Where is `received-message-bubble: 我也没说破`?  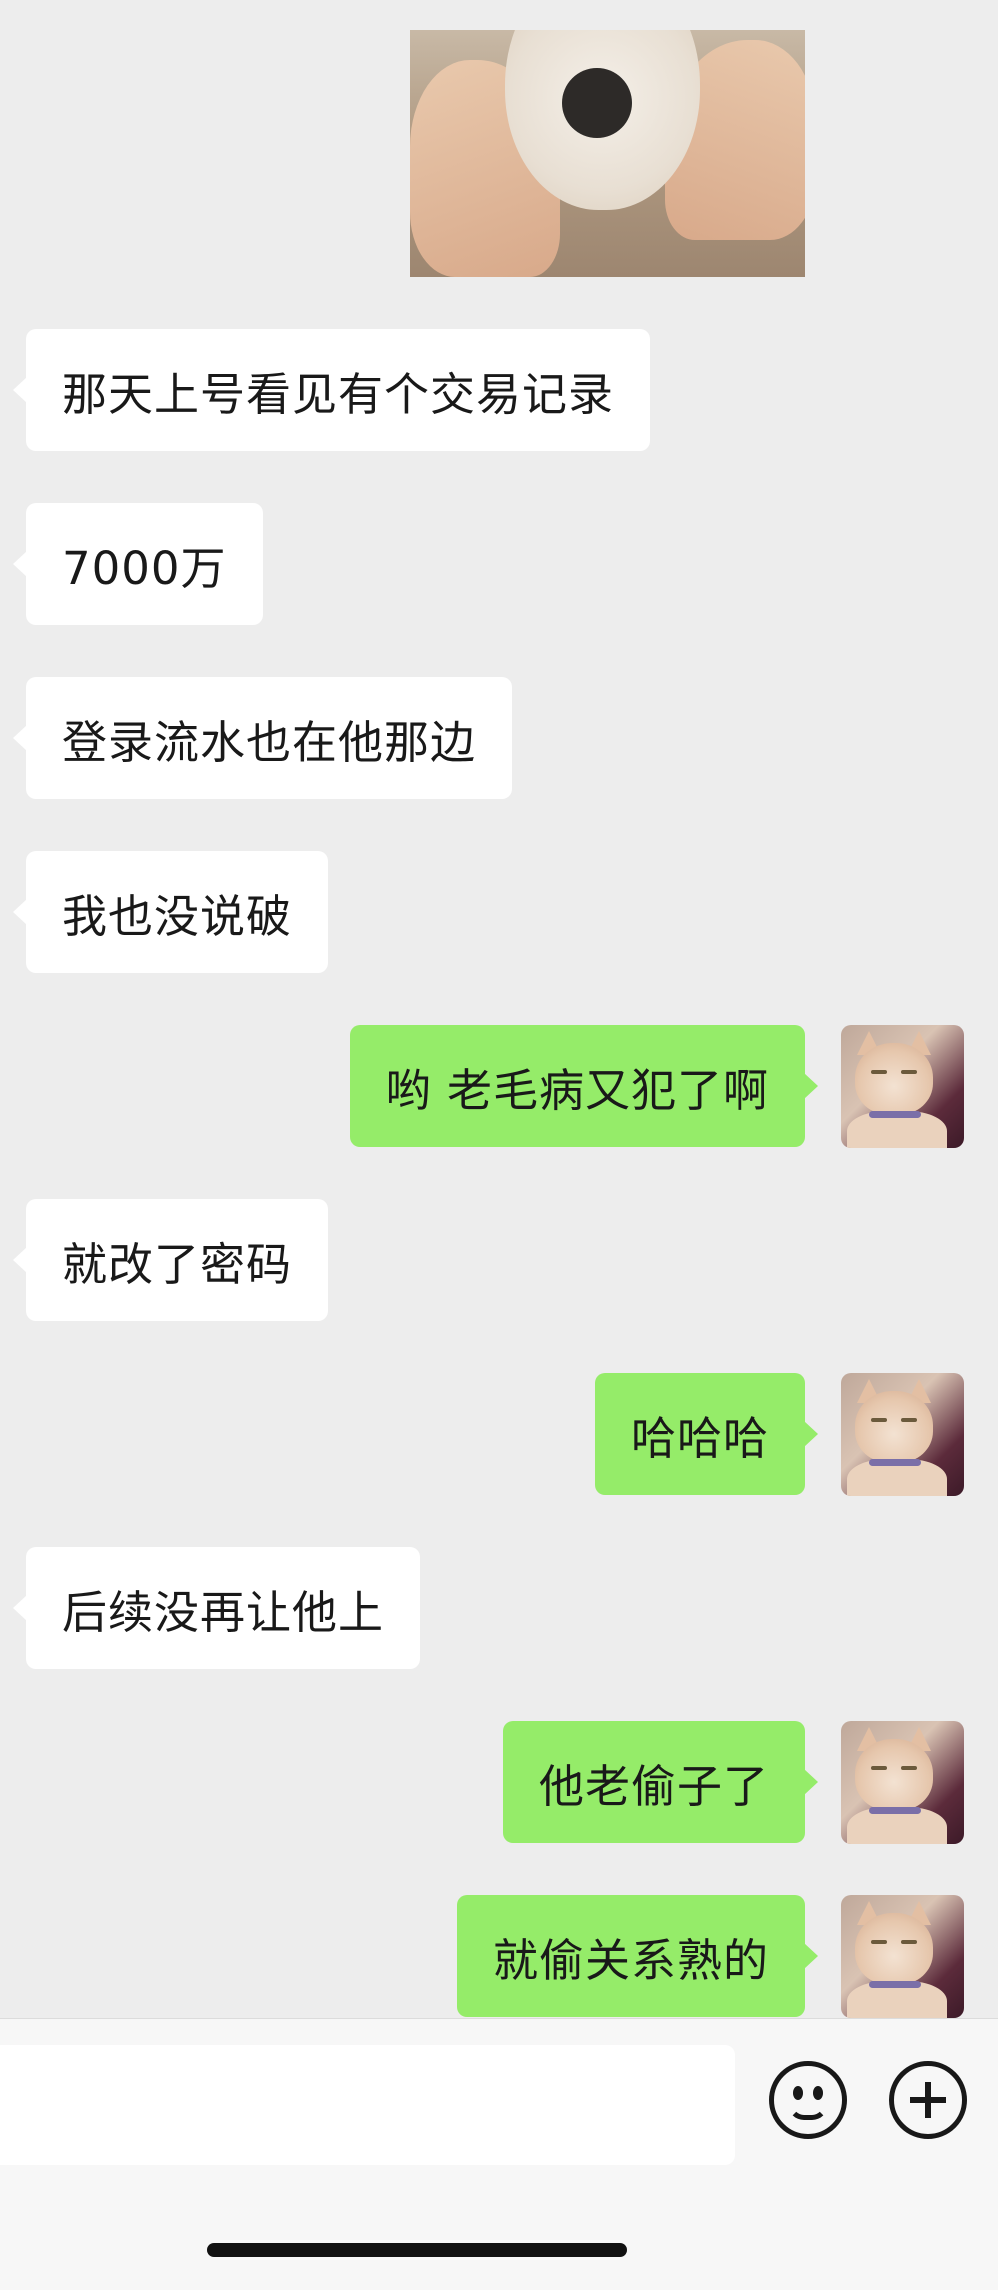
received-message-bubble: 我也没说破 is located at coordinates (170, 912).